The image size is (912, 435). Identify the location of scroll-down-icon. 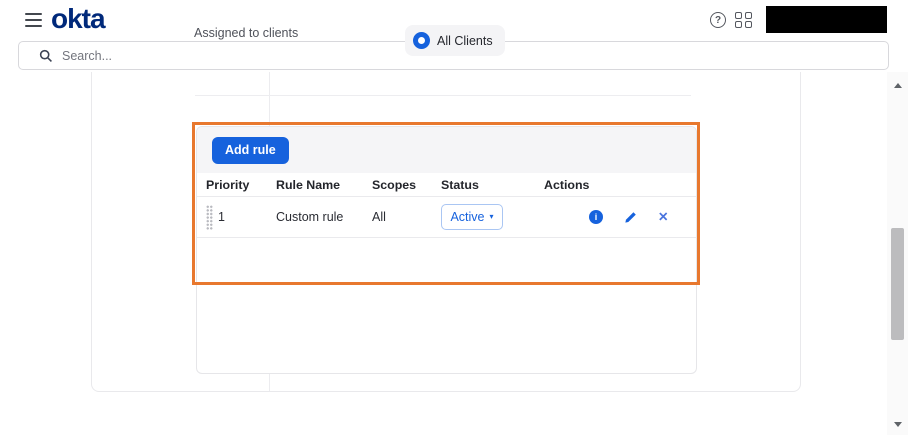
(897, 424).